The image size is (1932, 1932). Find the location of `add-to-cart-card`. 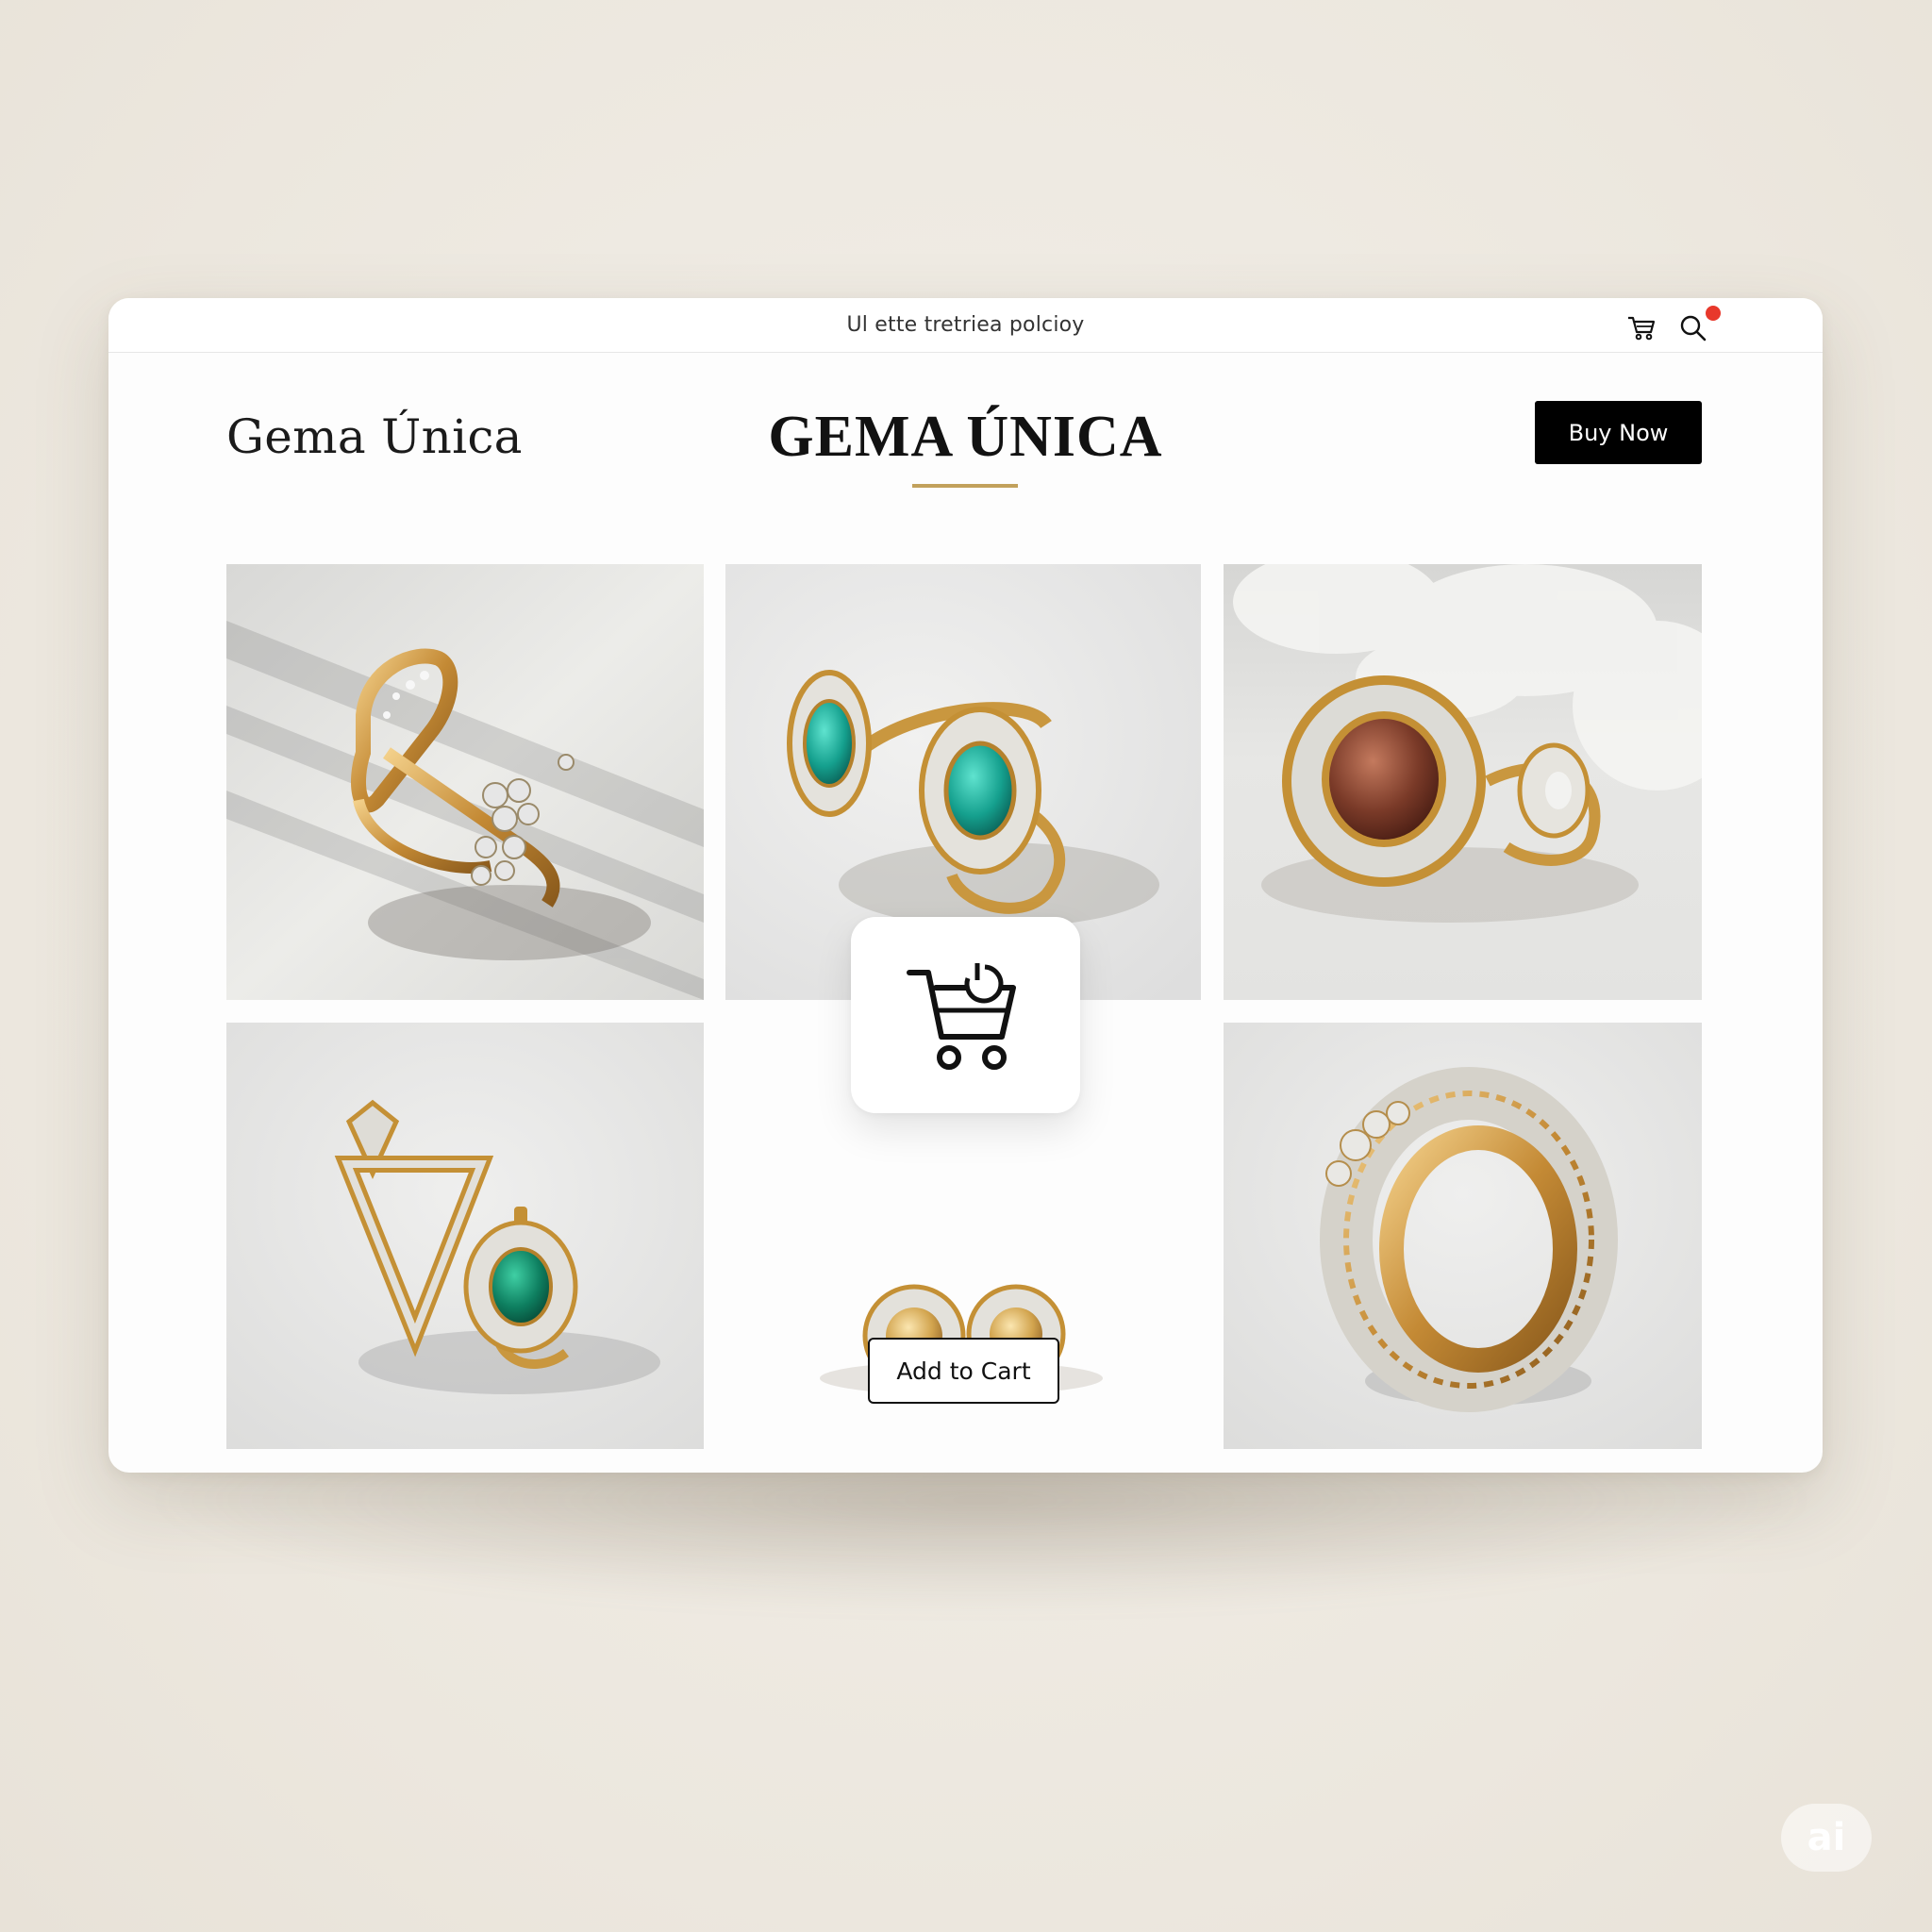

add-to-cart-card is located at coordinates (965, 1015).